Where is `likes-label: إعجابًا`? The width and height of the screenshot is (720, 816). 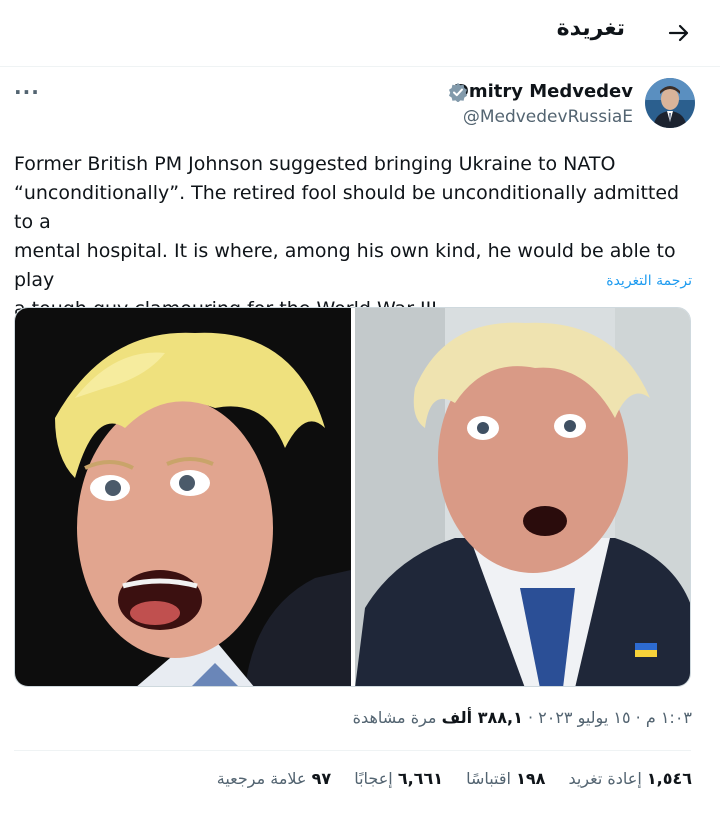 likes-label: إعجابًا is located at coordinates (373, 778).